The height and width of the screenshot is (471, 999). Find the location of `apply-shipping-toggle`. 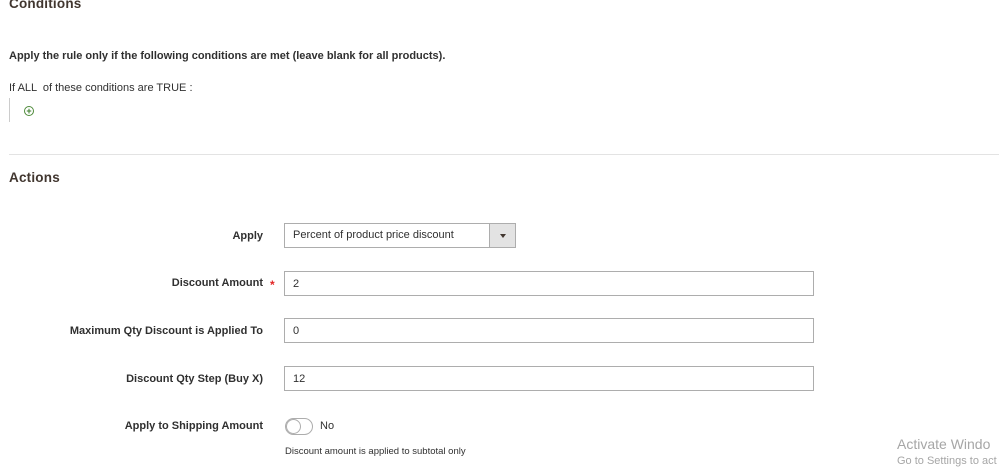

apply-shipping-toggle is located at coordinates (299, 426).